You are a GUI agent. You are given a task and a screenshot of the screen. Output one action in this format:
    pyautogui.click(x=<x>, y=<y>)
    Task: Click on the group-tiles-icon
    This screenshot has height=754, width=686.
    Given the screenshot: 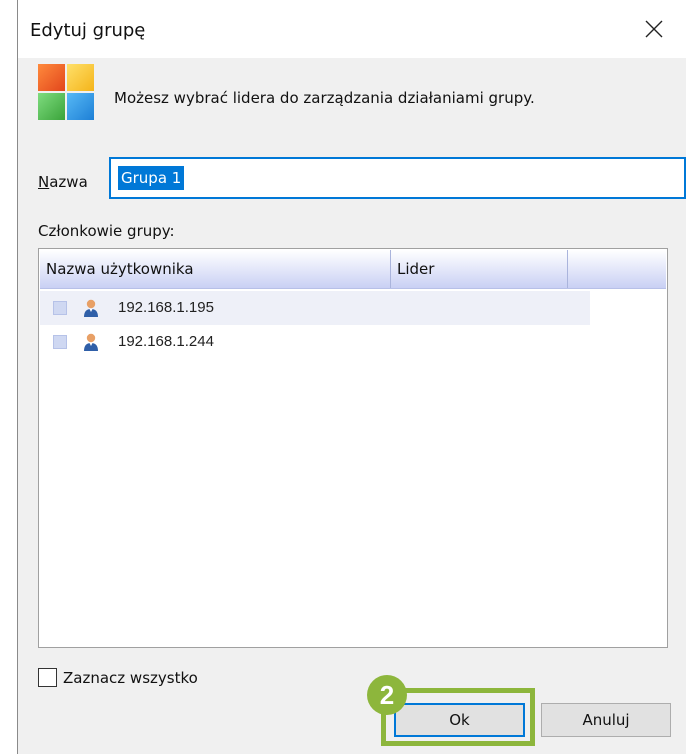 What is the action you would take?
    pyautogui.click(x=66, y=92)
    